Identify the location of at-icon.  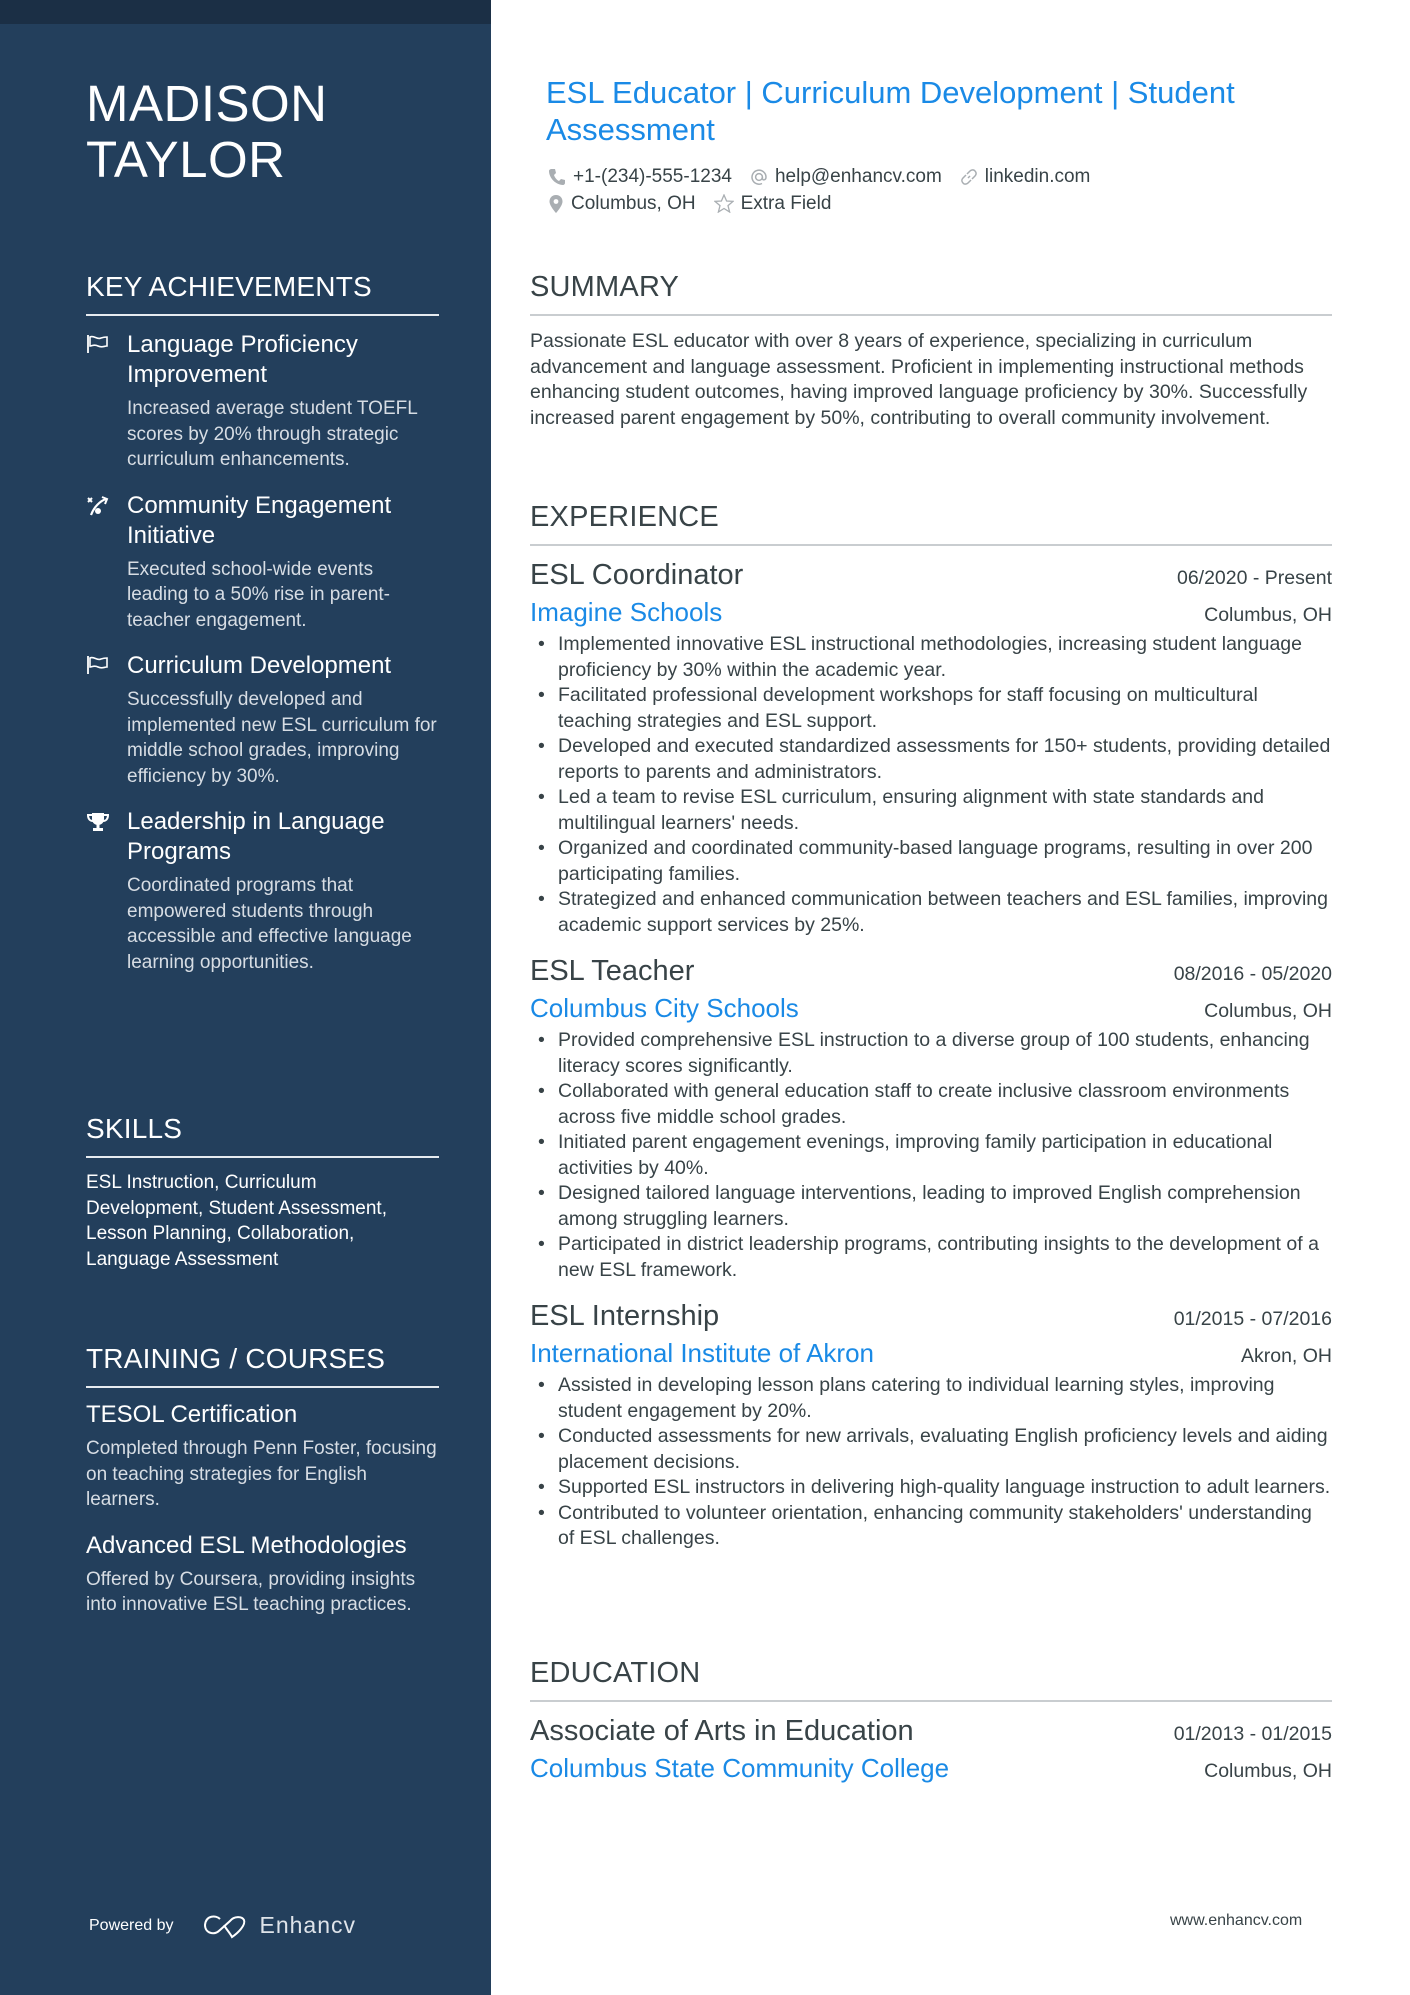
(759, 176).